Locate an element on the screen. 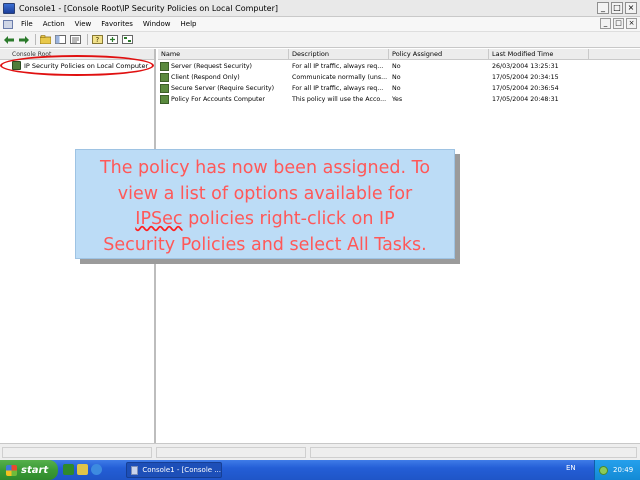 The height and width of the screenshot is (480, 640). export-list-icon is located at coordinates (75, 40).